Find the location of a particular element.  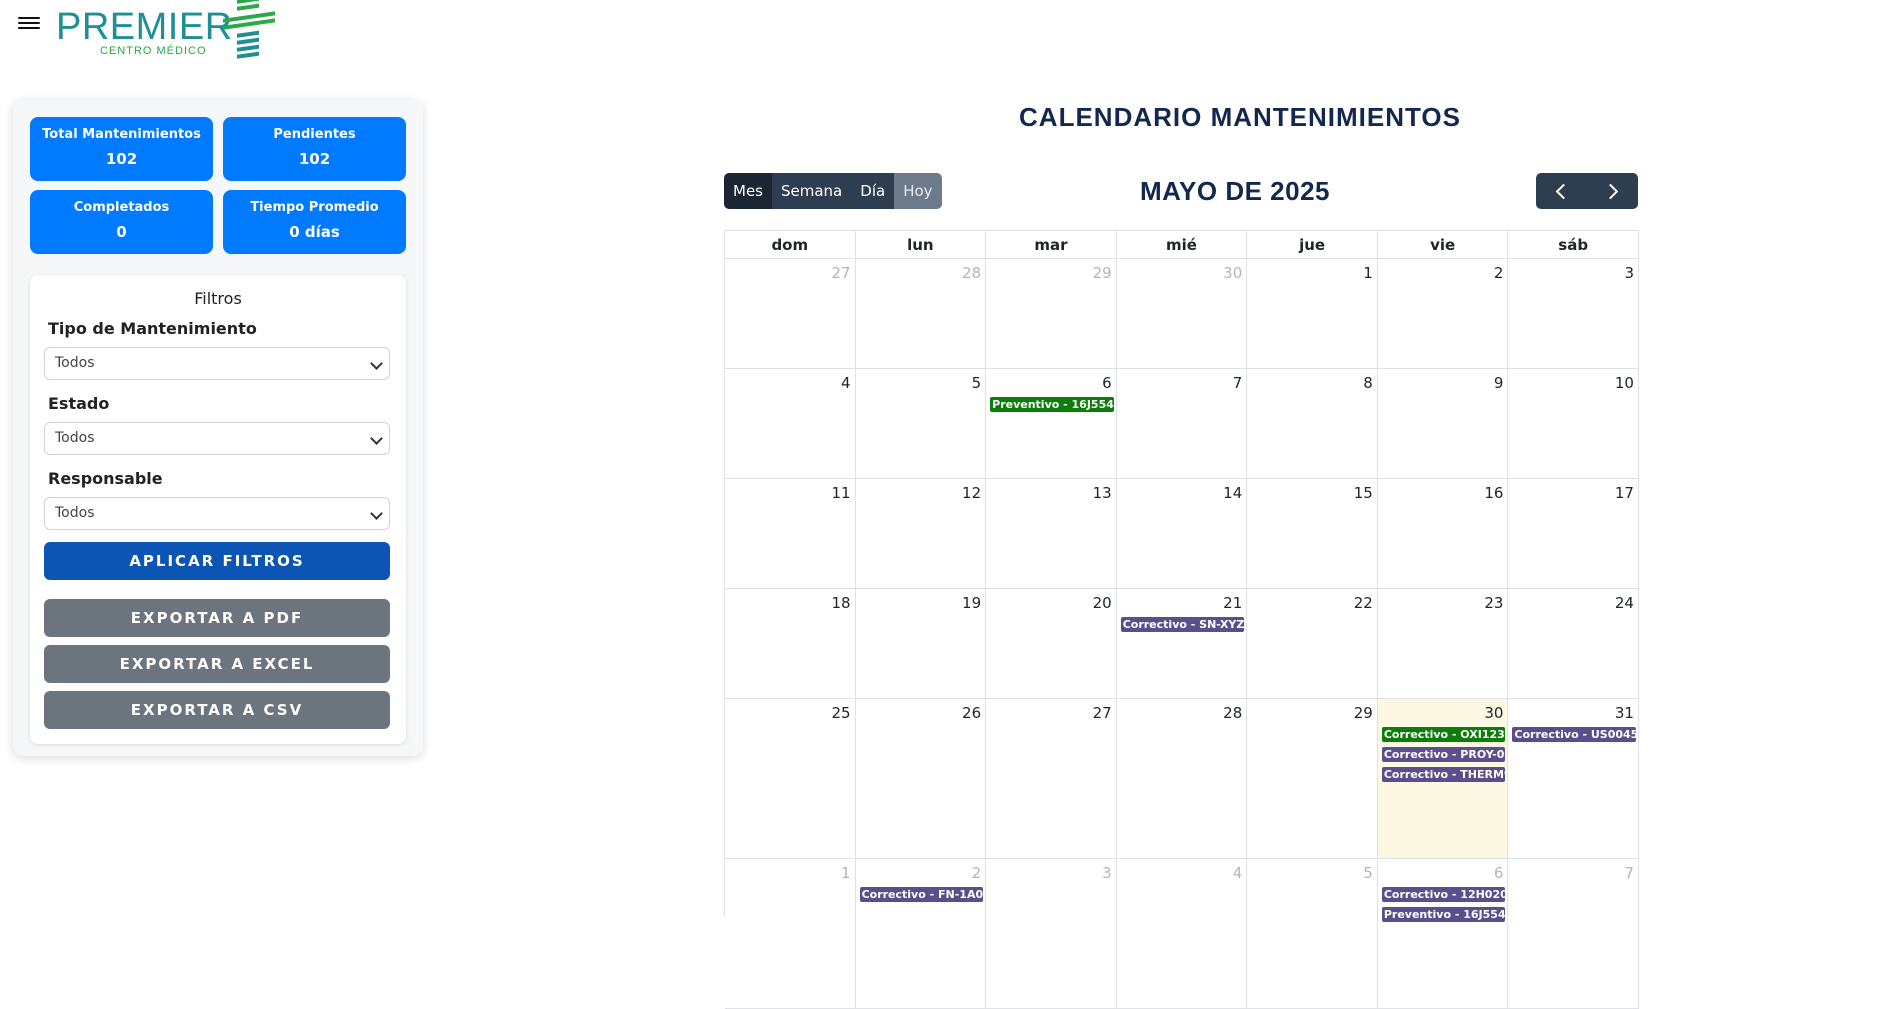

day-number: 15 is located at coordinates (1363, 493).